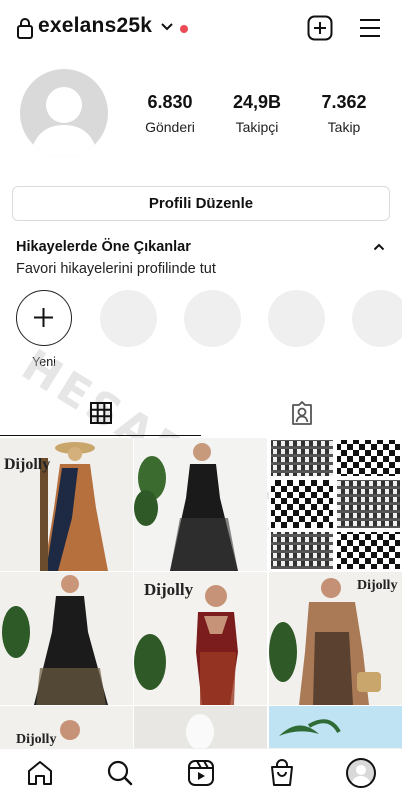 The image size is (402, 800). Describe the element at coordinates (170, 102) in the screenshot. I see `stat-value: 6.830` at that location.